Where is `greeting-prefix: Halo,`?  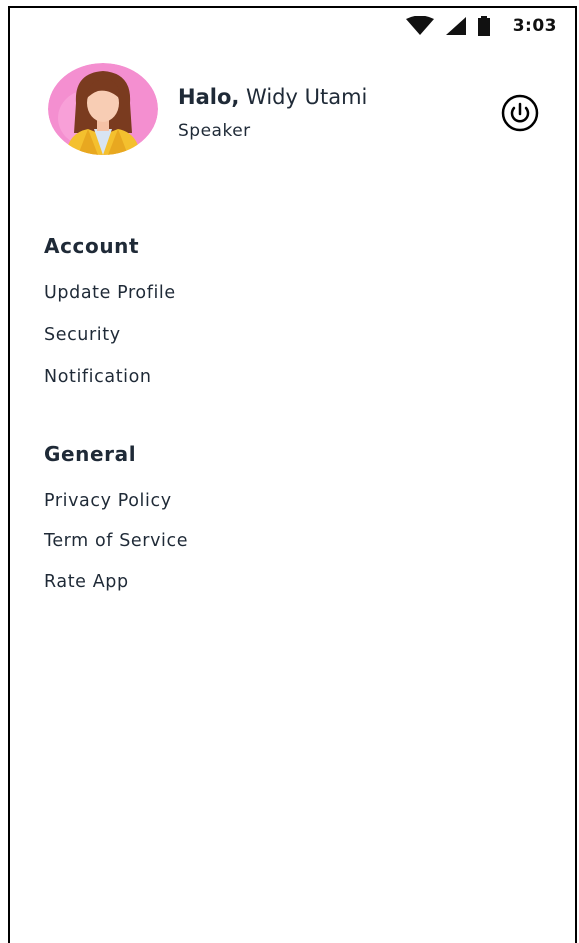
greeting-prefix: Halo, is located at coordinates (209, 97).